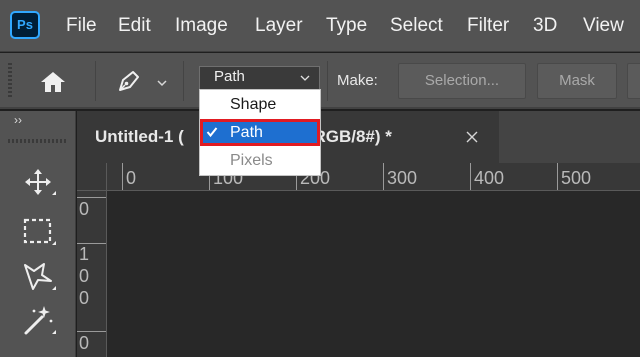  I want to click on menu-edit: Edit, so click(134, 26).